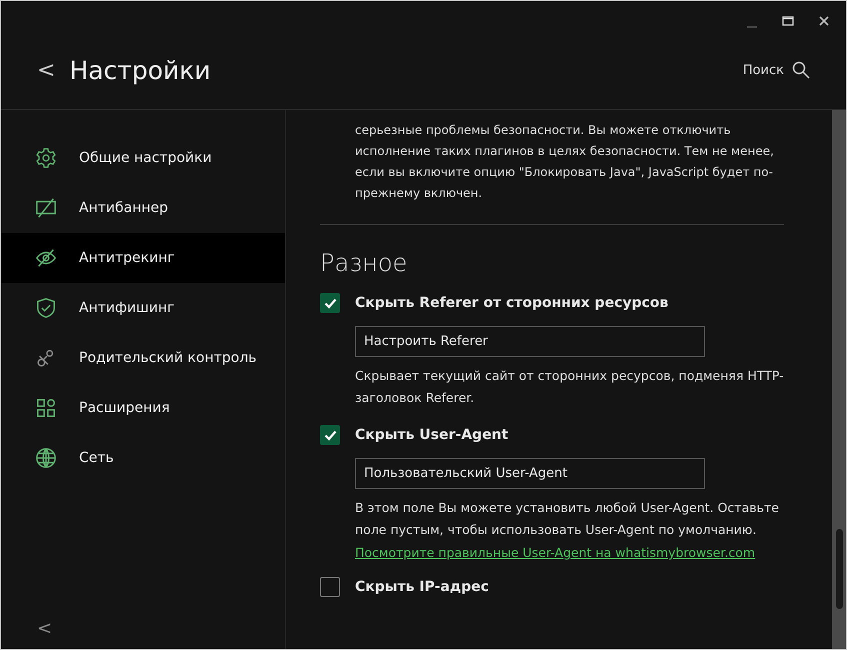 The width and height of the screenshot is (847, 650). What do you see at coordinates (569, 387) in the screenshot?
I see `option-description: Скрывает текущий сайт от сторонних ресурсов, подменяя HTTP-заголовок Referer.` at bounding box center [569, 387].